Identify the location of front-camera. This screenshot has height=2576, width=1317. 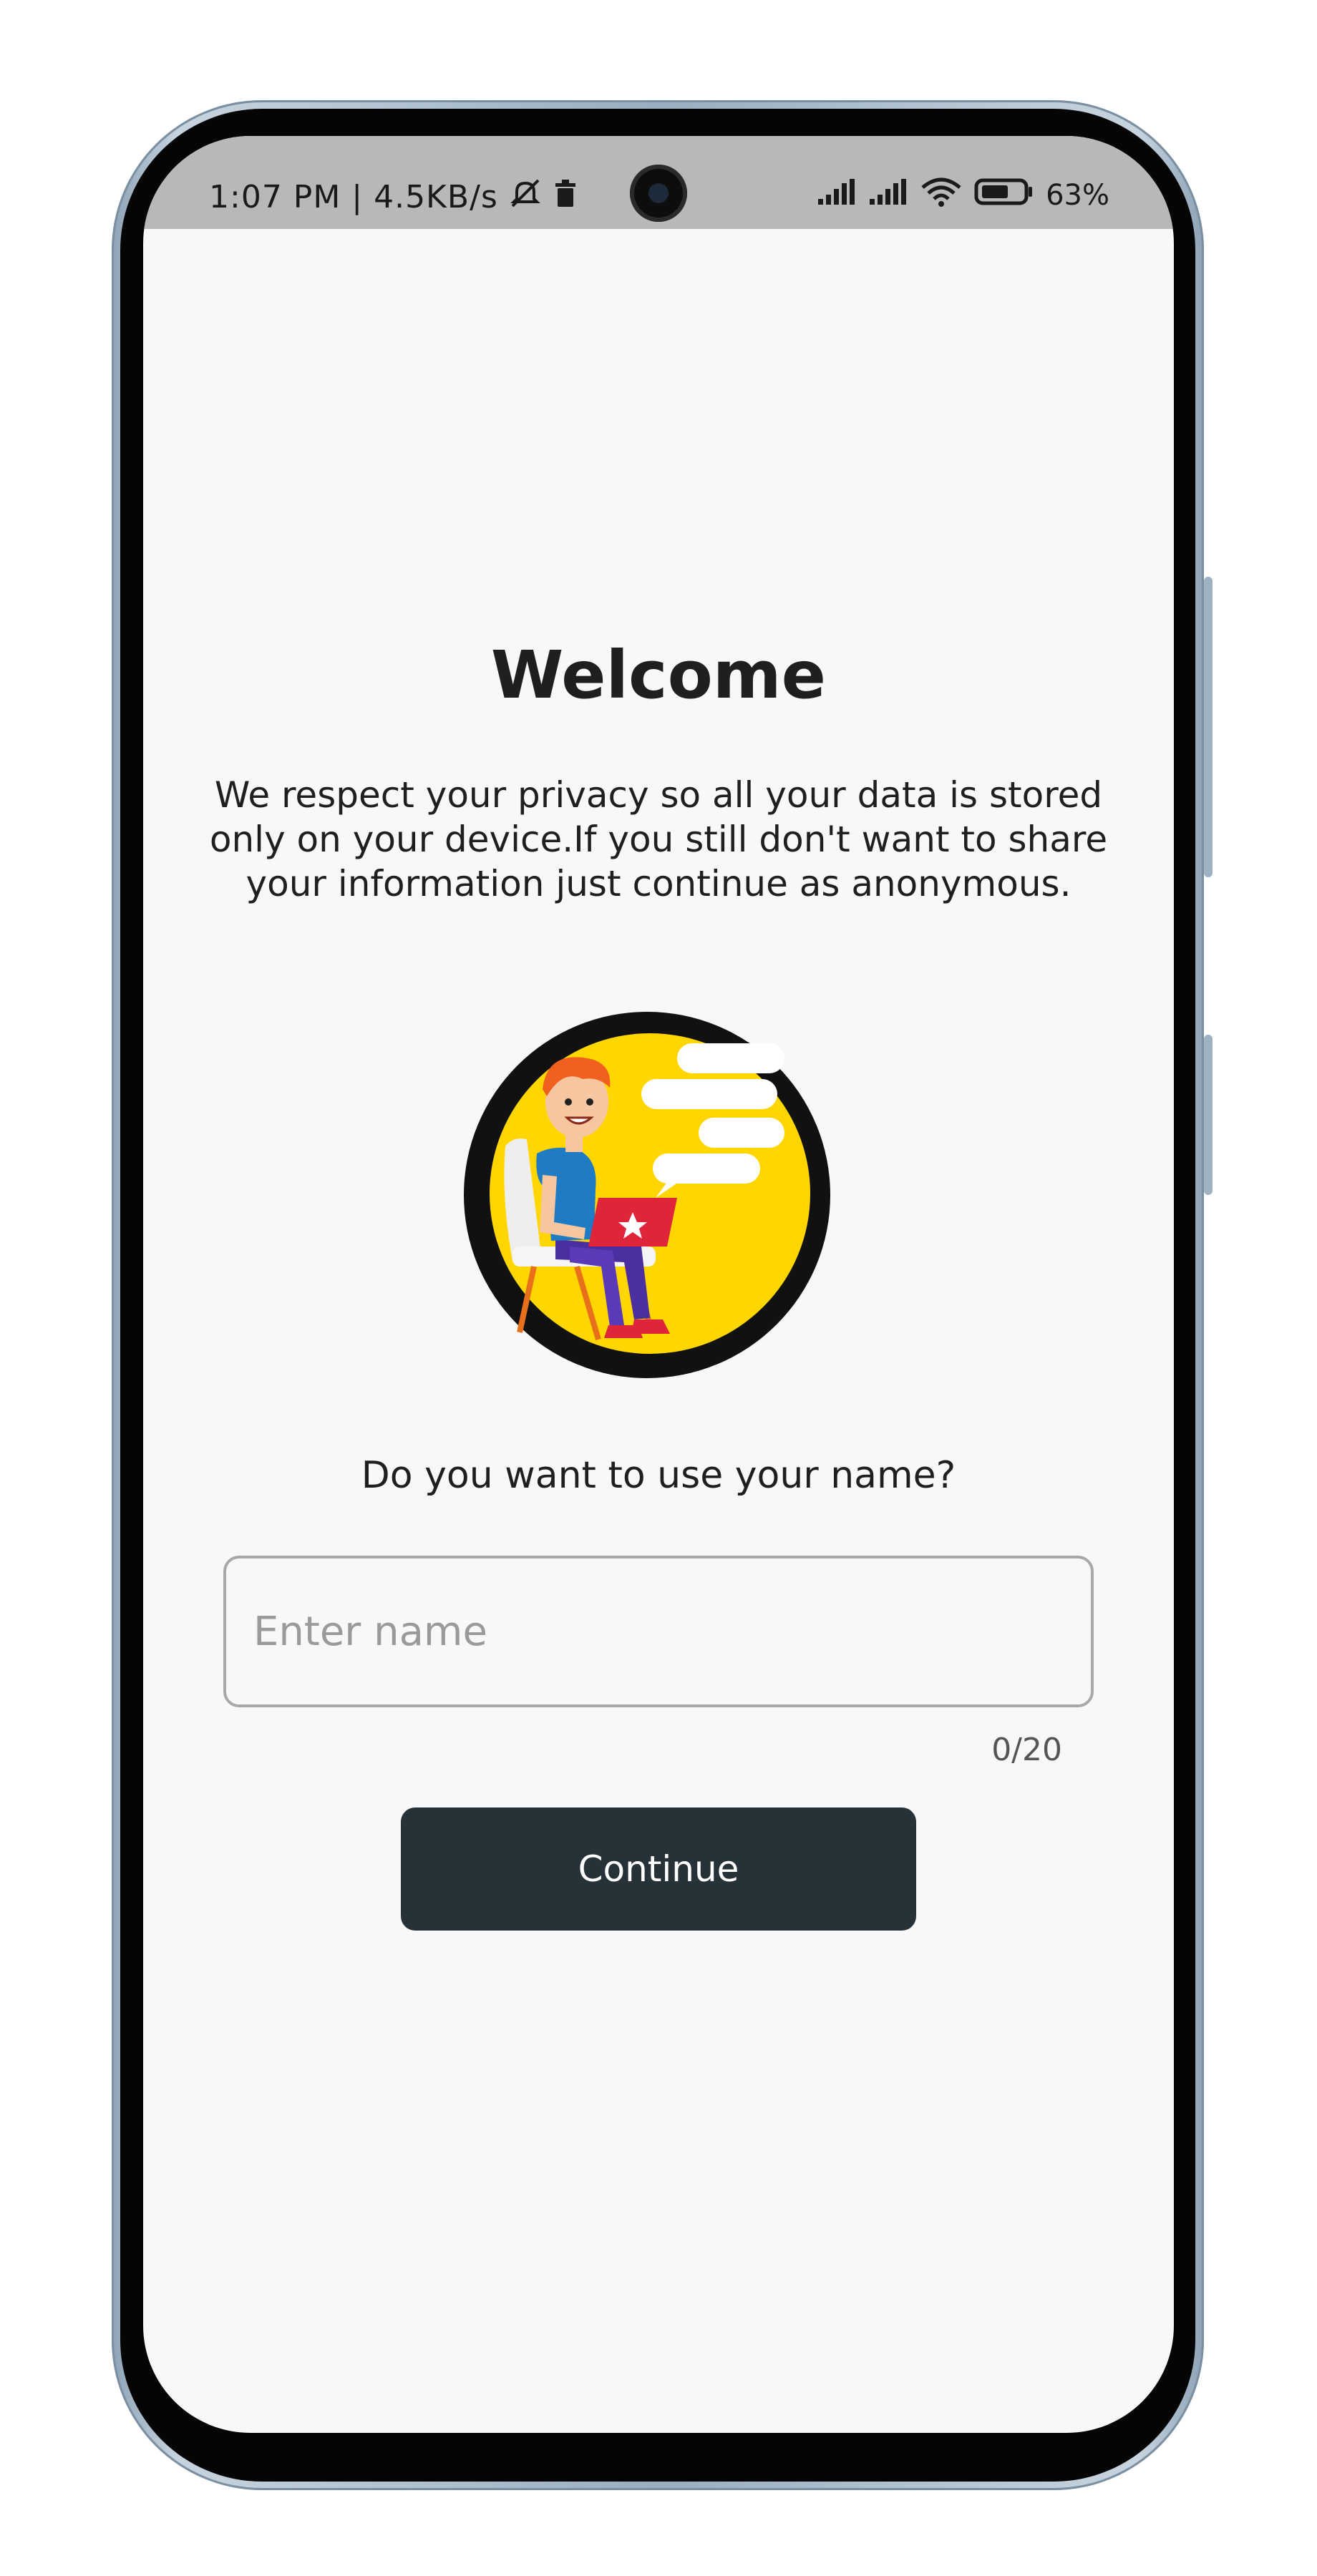
(658, 193).